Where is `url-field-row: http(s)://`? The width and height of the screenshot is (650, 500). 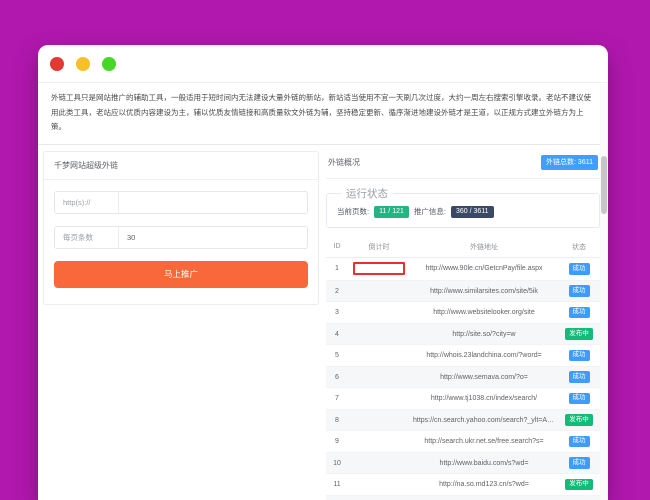 url-field-row: http(s):// is located at coordinates (181, 202).